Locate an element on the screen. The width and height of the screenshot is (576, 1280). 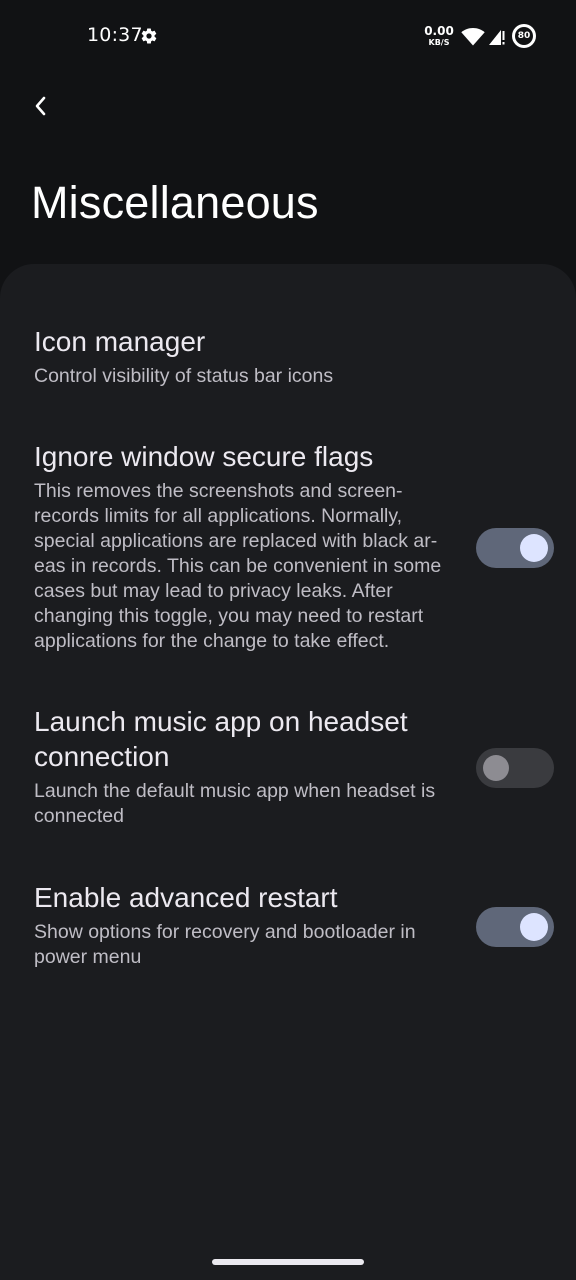
setting-title: Launch music app on headset connection is located at coordinates (221, 739).